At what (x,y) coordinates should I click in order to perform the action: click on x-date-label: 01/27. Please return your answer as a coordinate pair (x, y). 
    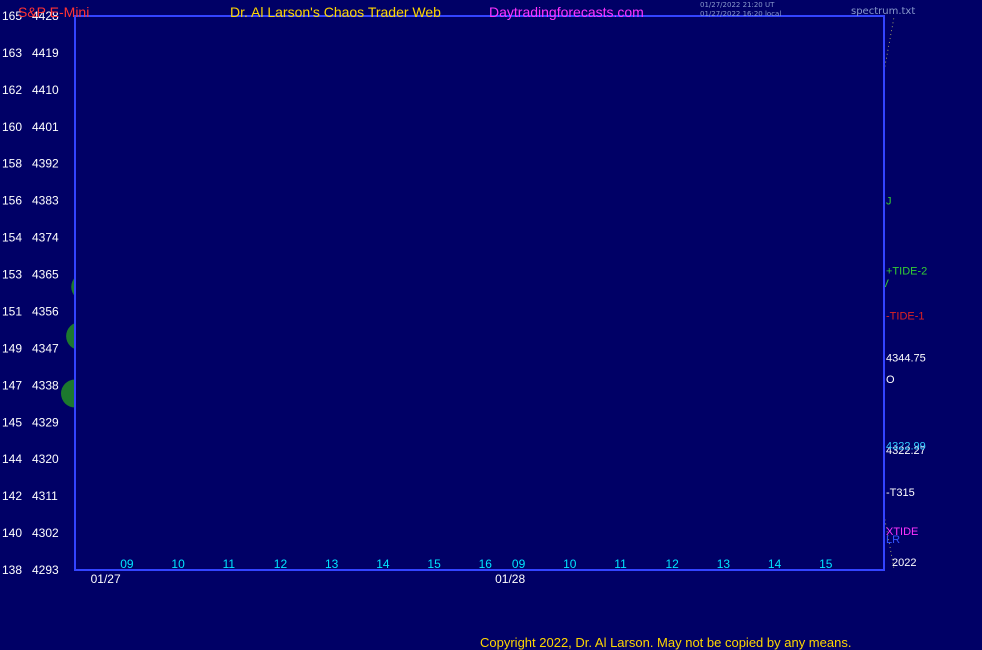
    Looking at the image, I should click on (106, 579).